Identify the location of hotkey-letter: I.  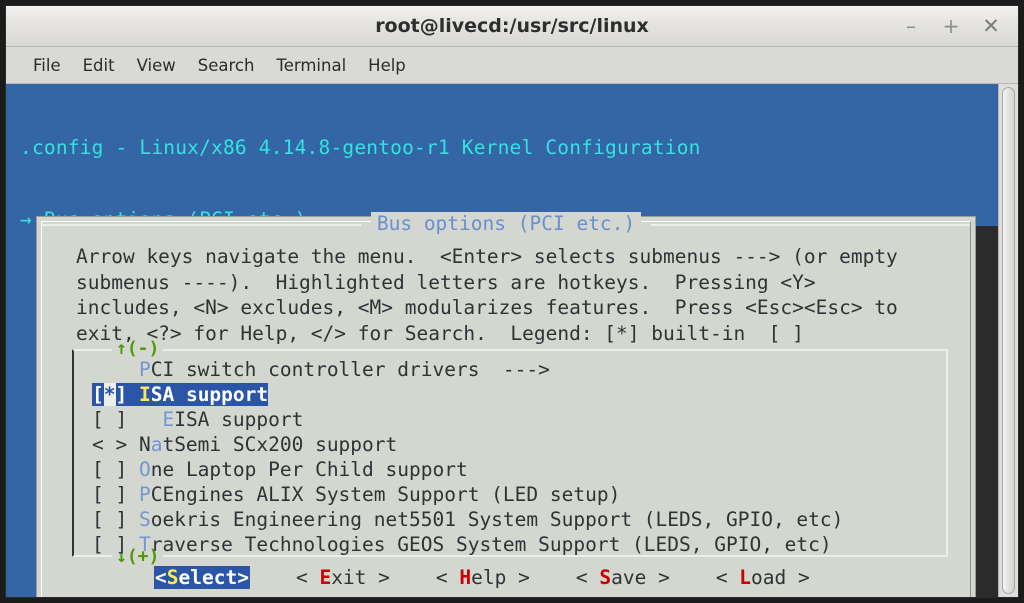
(144, 394).